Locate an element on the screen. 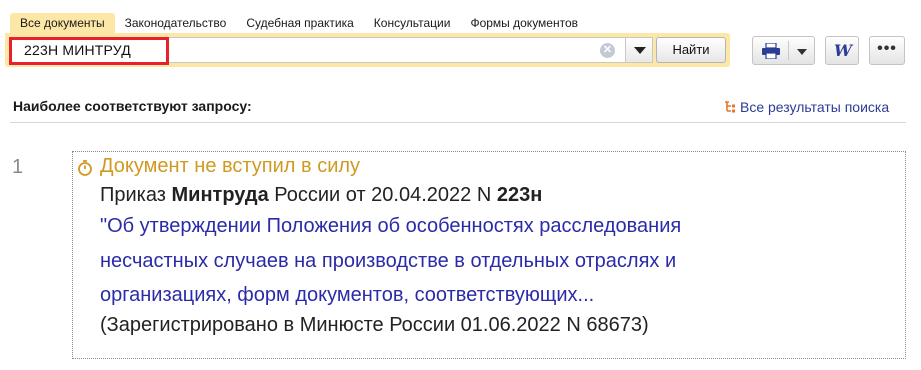 The height and width of the screenshot is (370, 921). search-history-dropdown is located at coordinates (639, 50).